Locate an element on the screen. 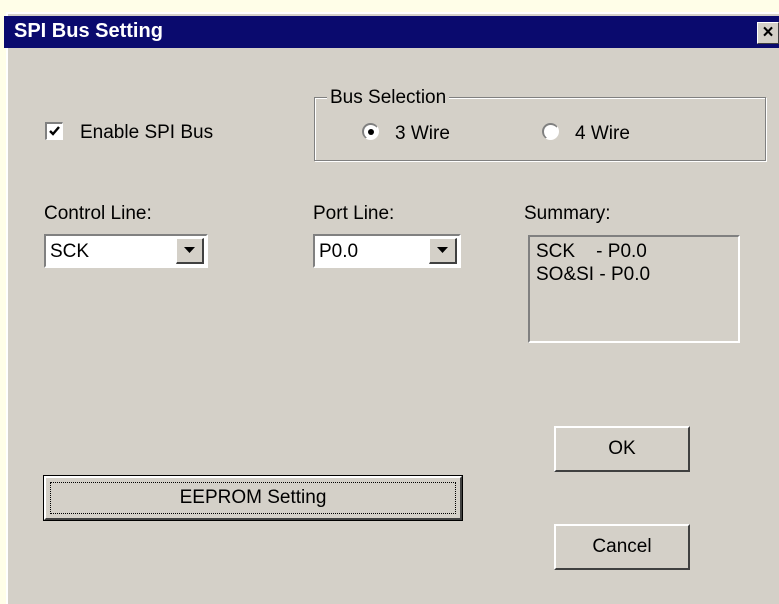 This screenshot has width=779, height=604. radio-3-wire-label: 3 Wire is located at coordinates (422, 134).